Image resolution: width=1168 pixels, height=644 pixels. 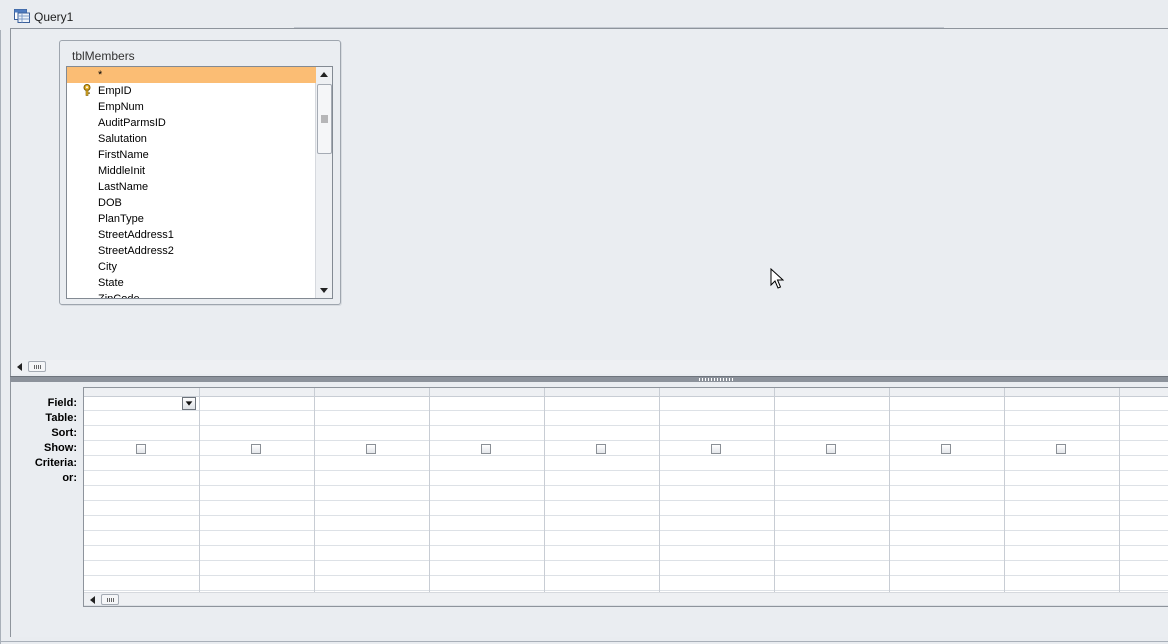 What do you see at coordinates (191, 91) in the screenshot?
I see `field-list-item: EmpID` at bounding box center [191, 91].